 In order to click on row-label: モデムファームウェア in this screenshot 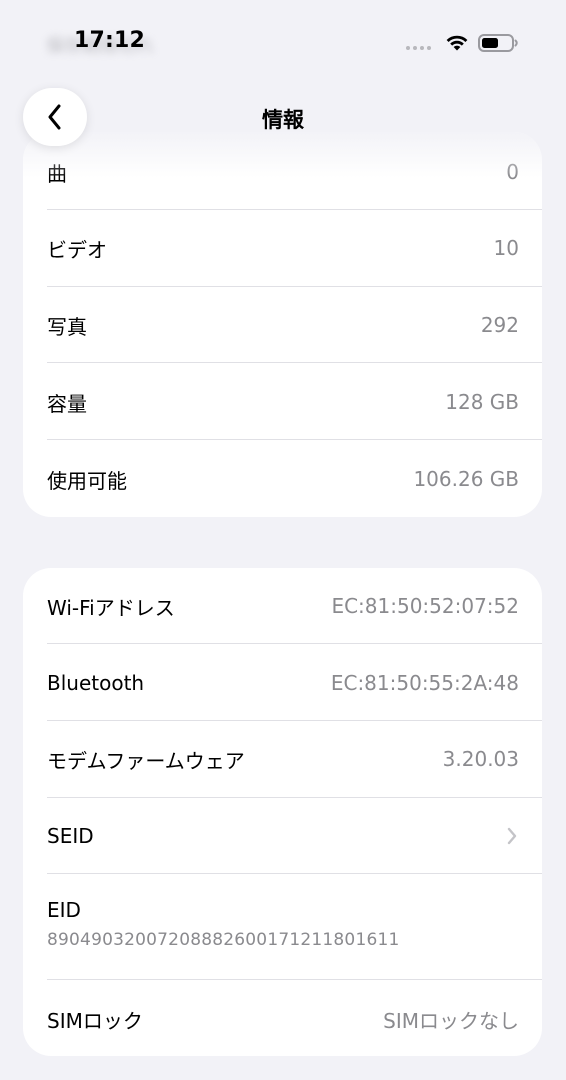, I will do `click(146, 760)`.